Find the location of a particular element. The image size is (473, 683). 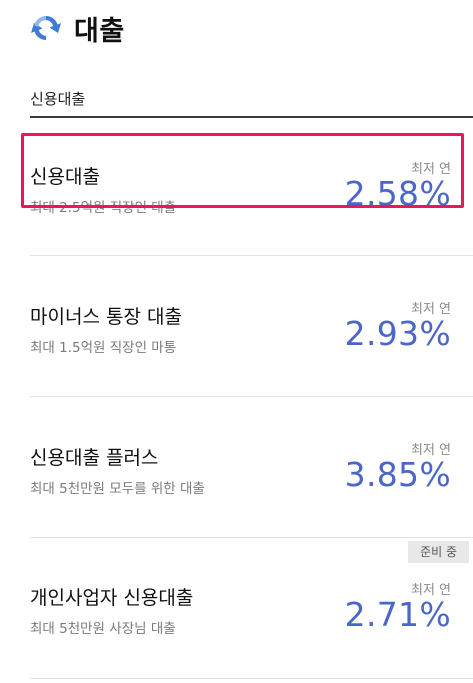

page-header: 대출 is located at coordinates (77, 28).